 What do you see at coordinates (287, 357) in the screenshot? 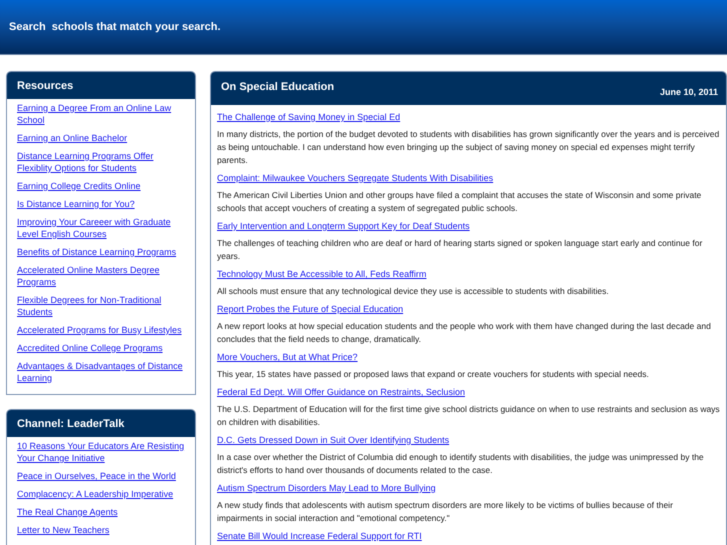
I see `article-link: More Vouchers, But at What Price?` at bounding box center [287, 357].